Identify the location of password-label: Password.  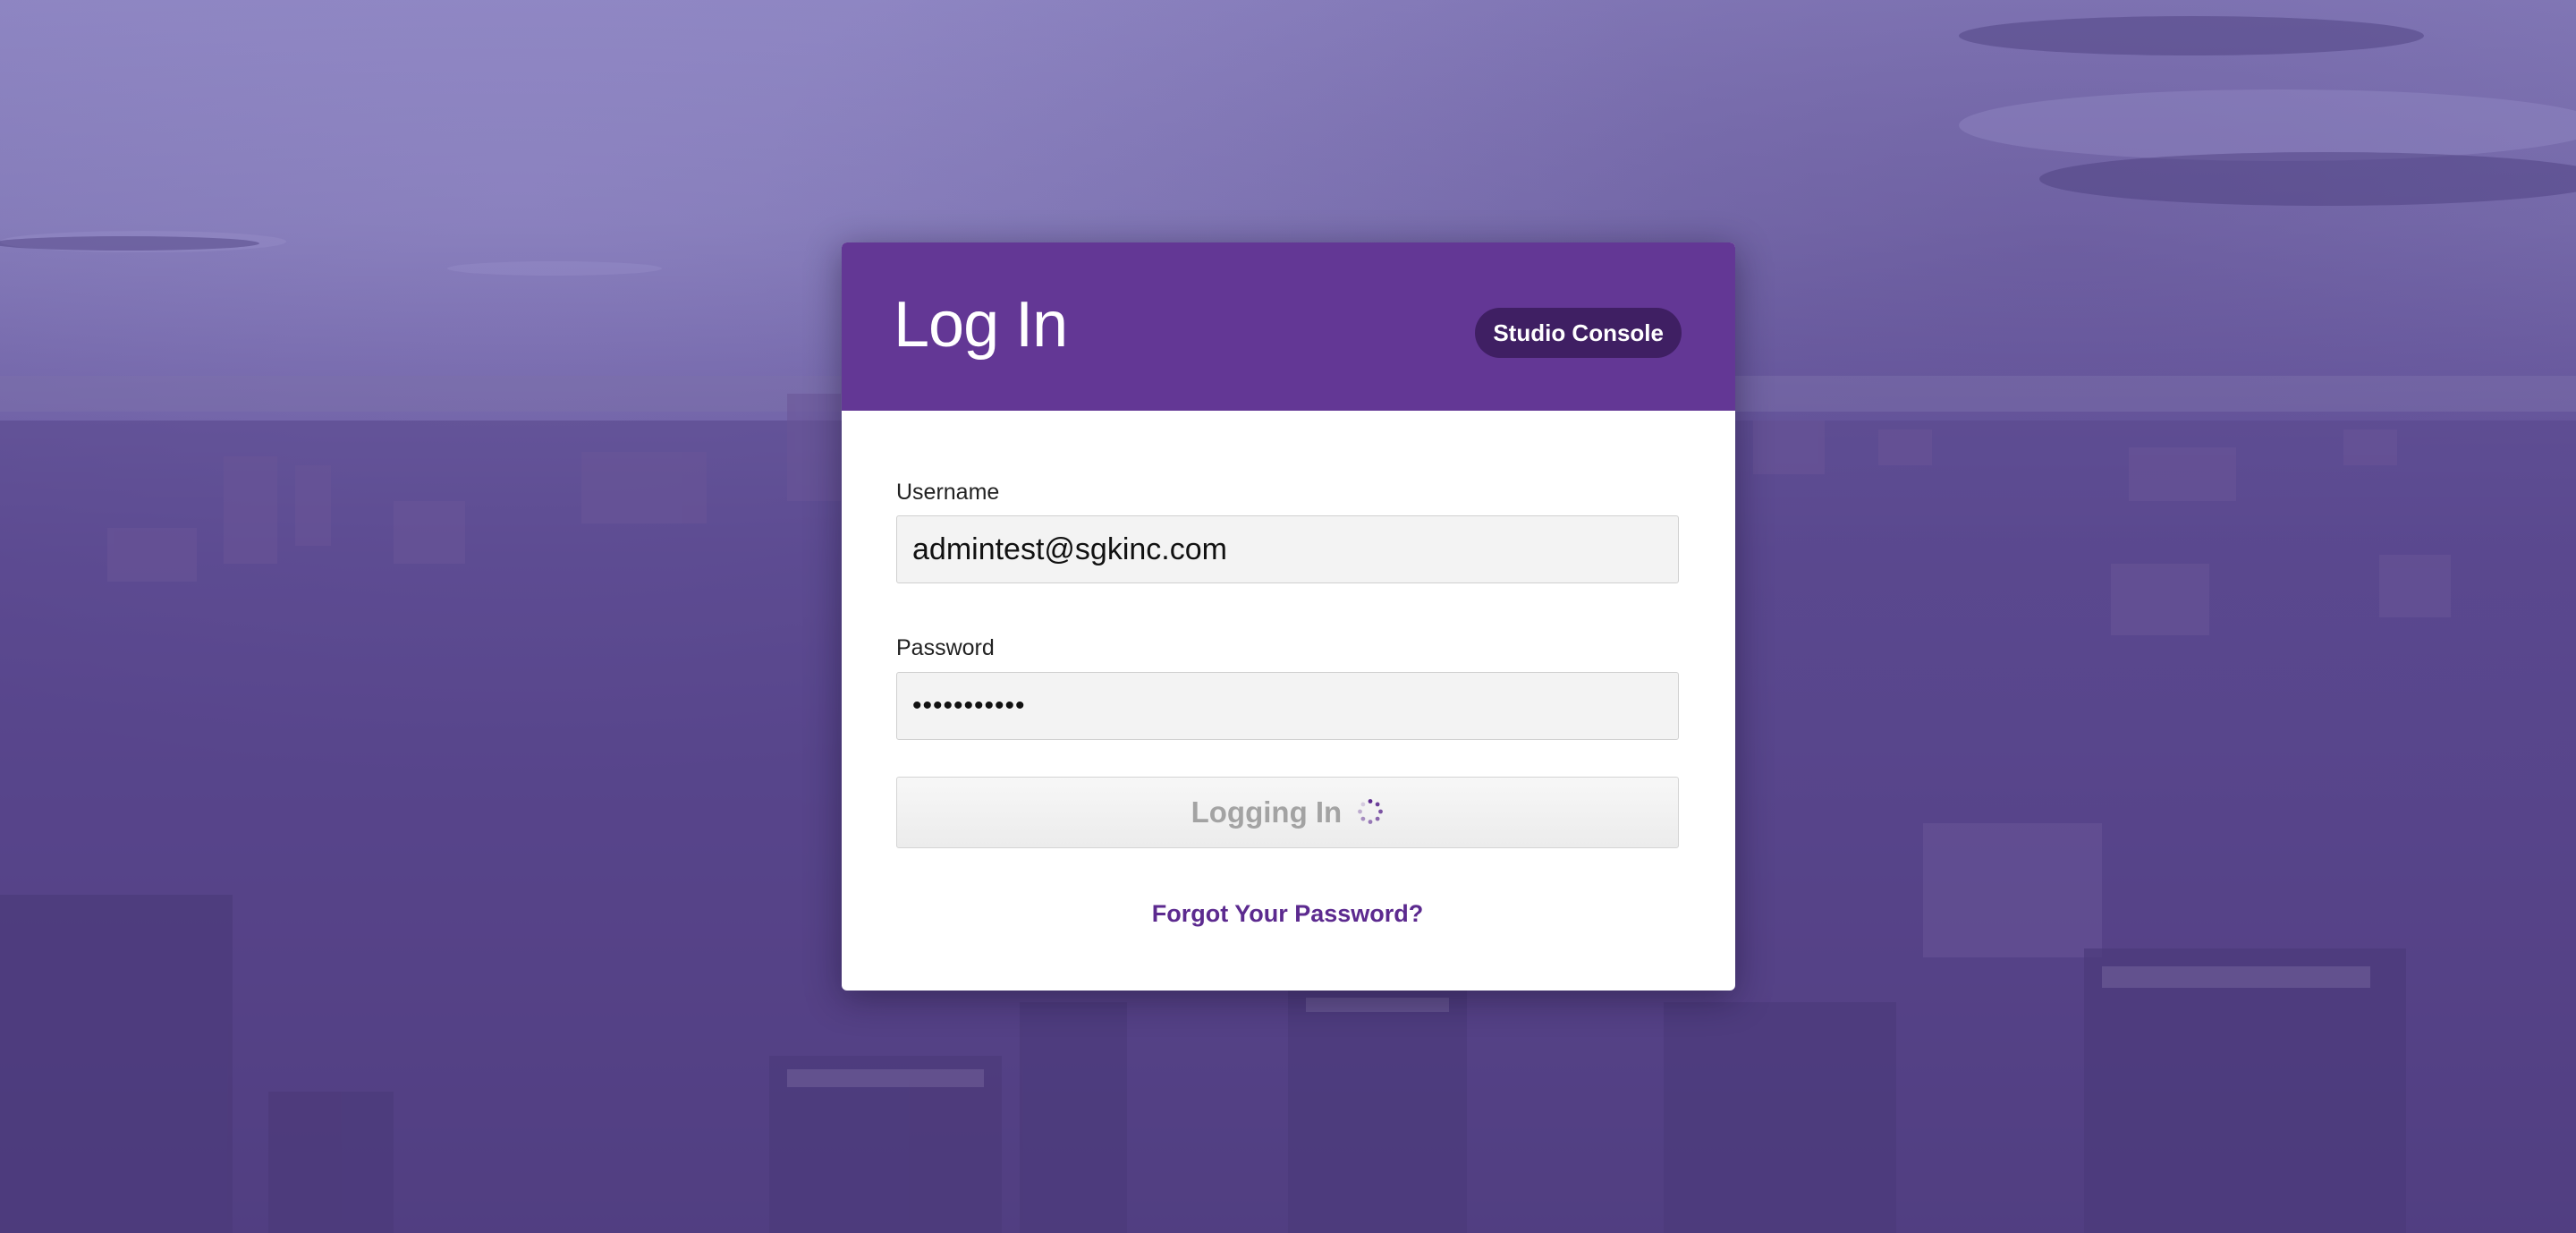
(945, 647).